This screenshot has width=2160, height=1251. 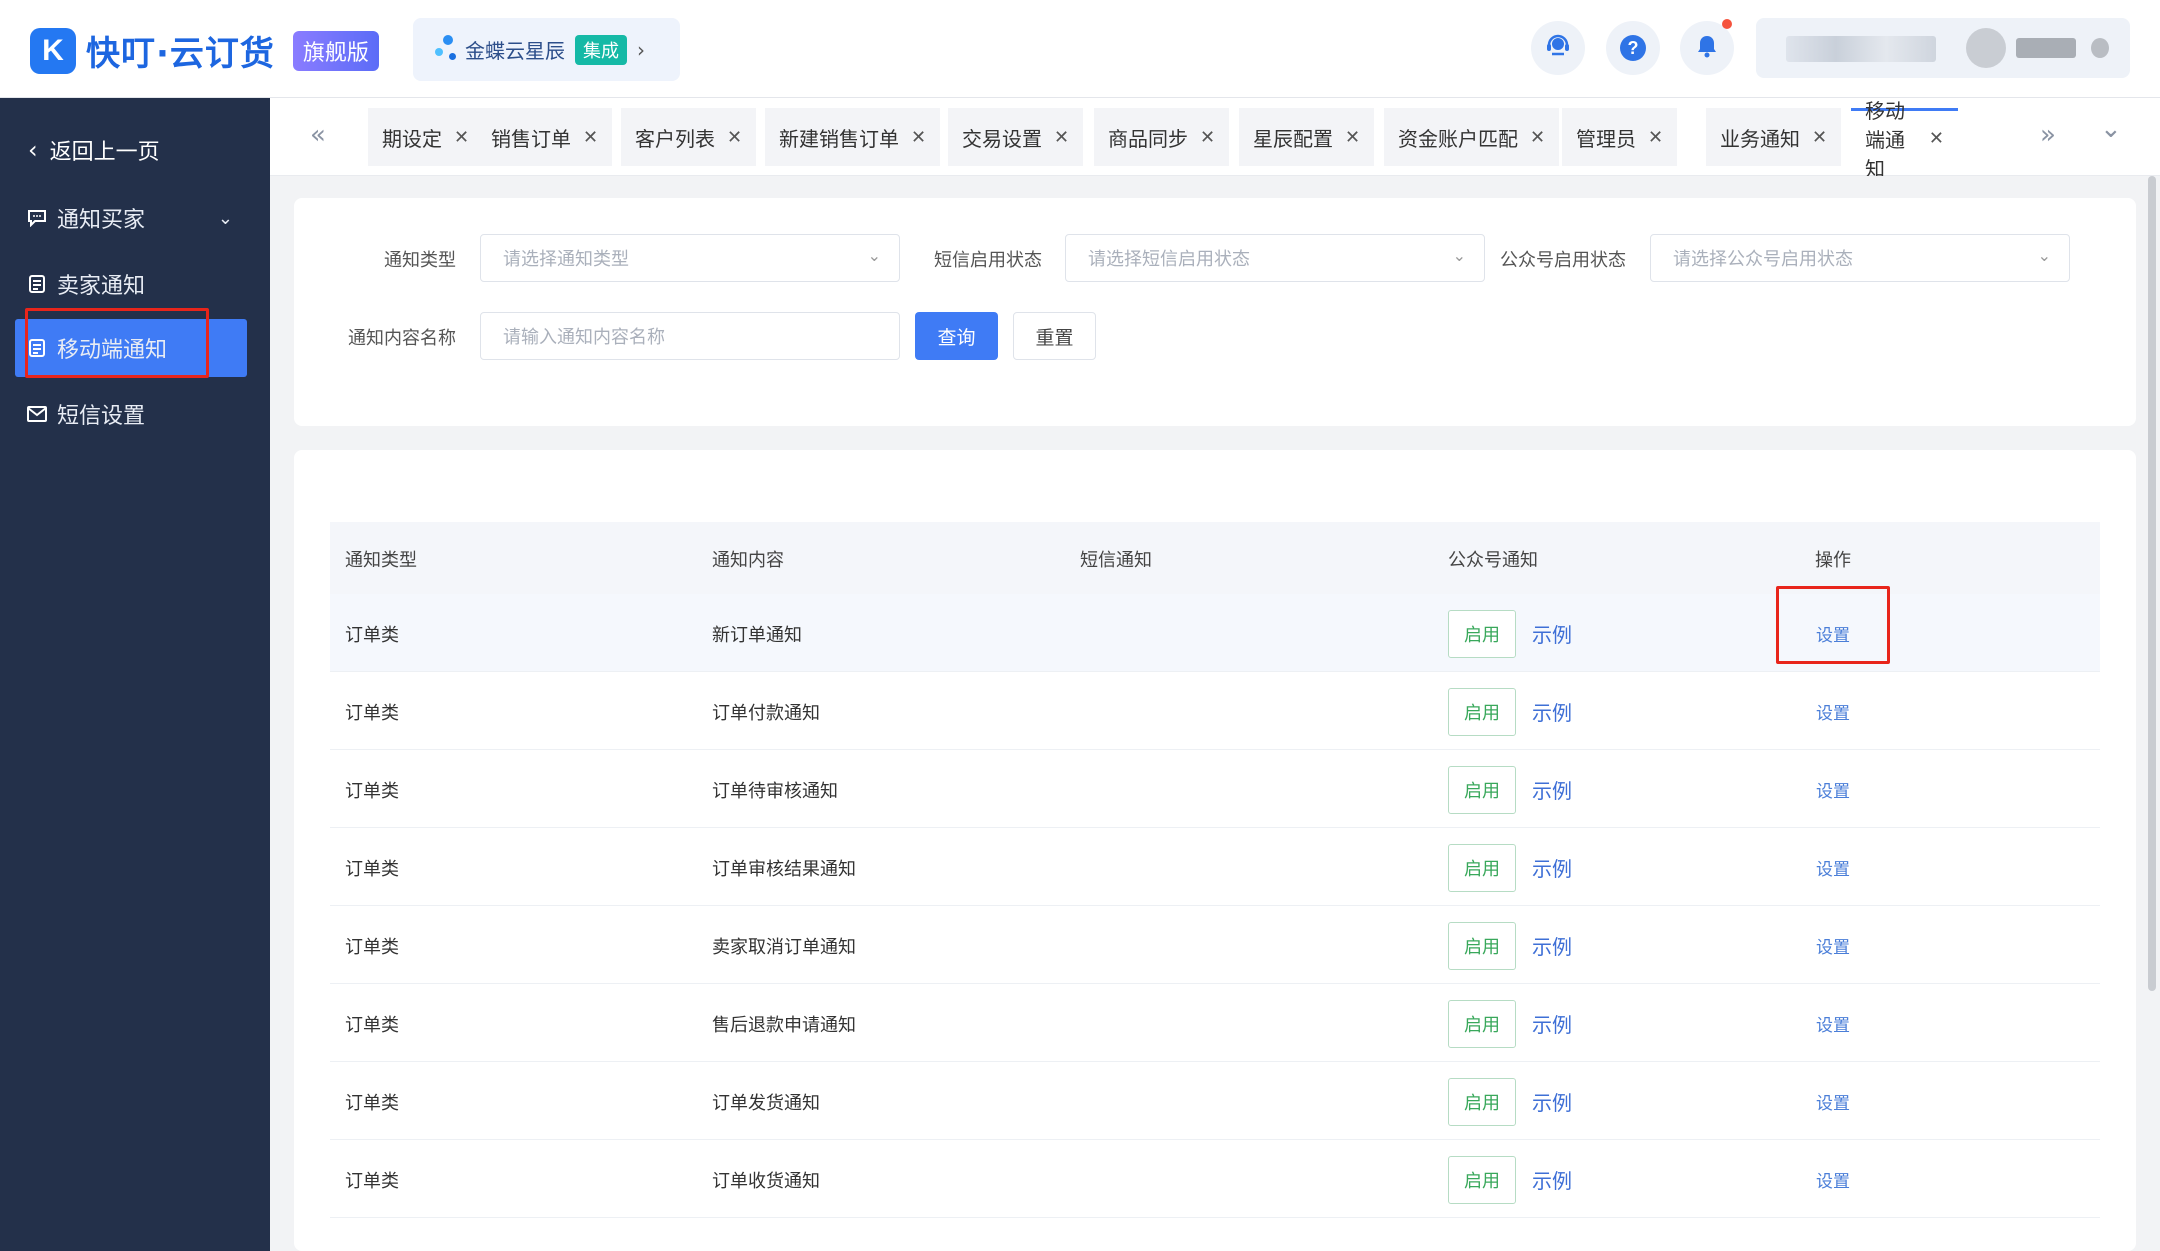 I want to click on tabs-more-icon: ⌄, so click(x=2111, y=129).